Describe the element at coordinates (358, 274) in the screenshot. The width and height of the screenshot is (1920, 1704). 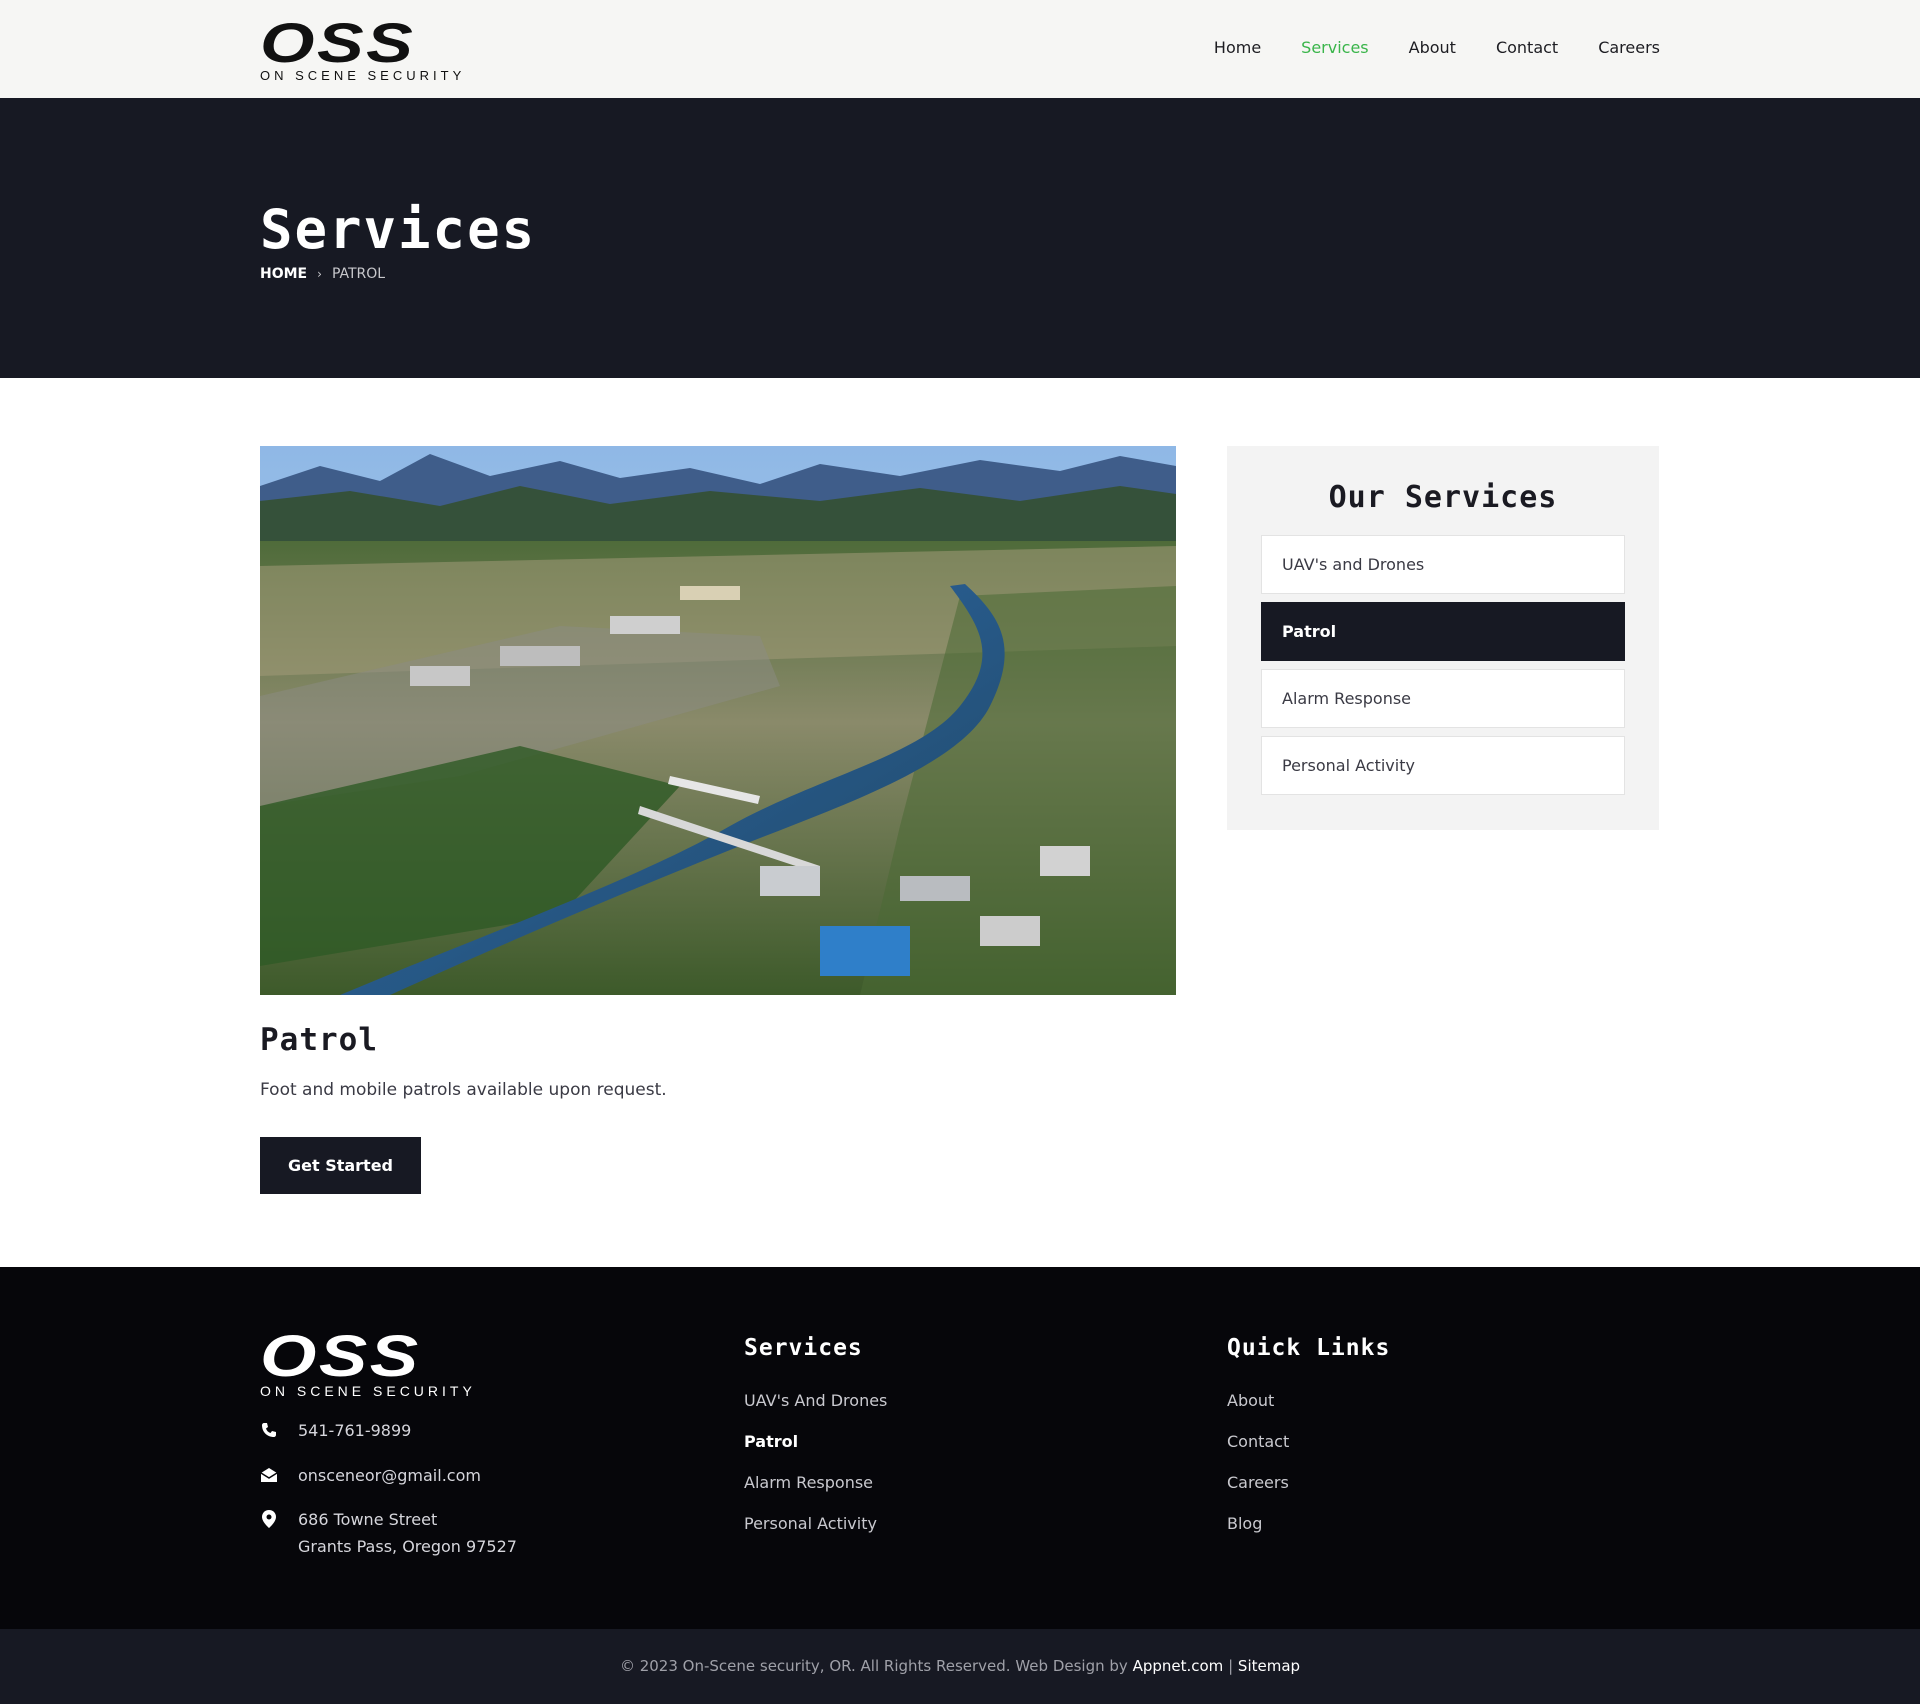
I see `breadcrumb-current: PATROL` at that location.